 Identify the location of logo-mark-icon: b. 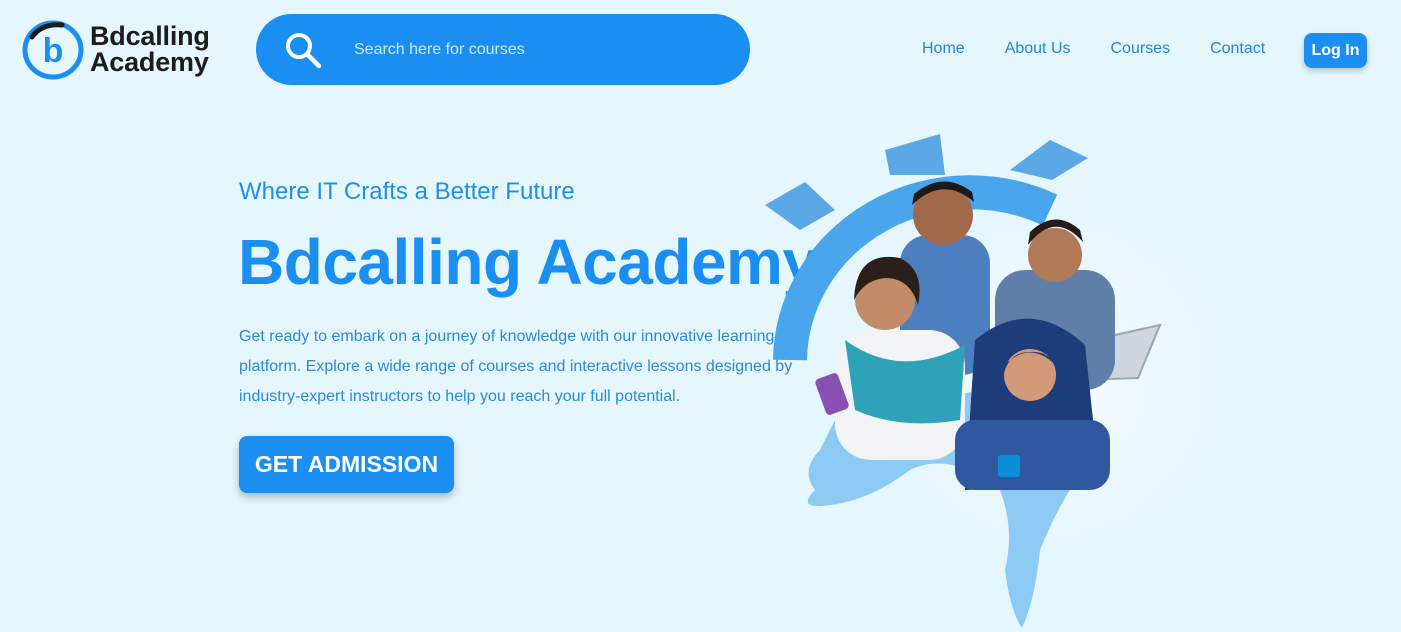
(53, 50).